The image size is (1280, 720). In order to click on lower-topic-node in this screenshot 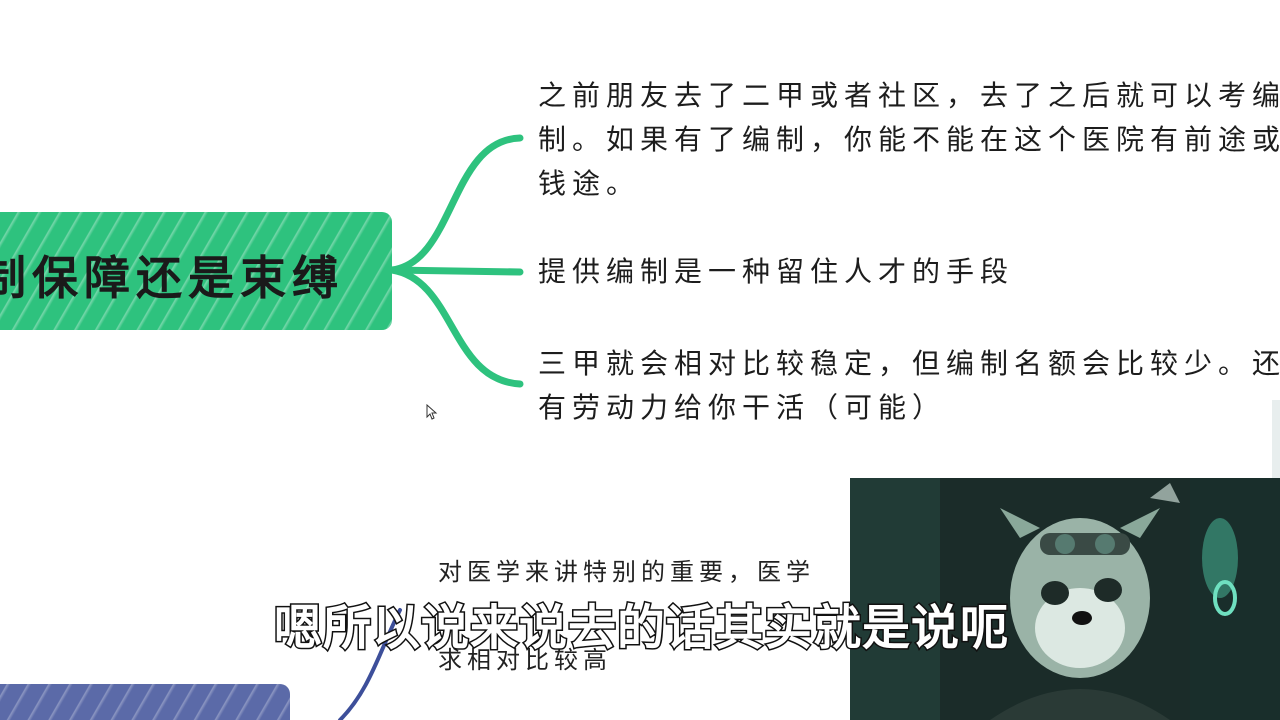, I will do `click(145, 702)`.